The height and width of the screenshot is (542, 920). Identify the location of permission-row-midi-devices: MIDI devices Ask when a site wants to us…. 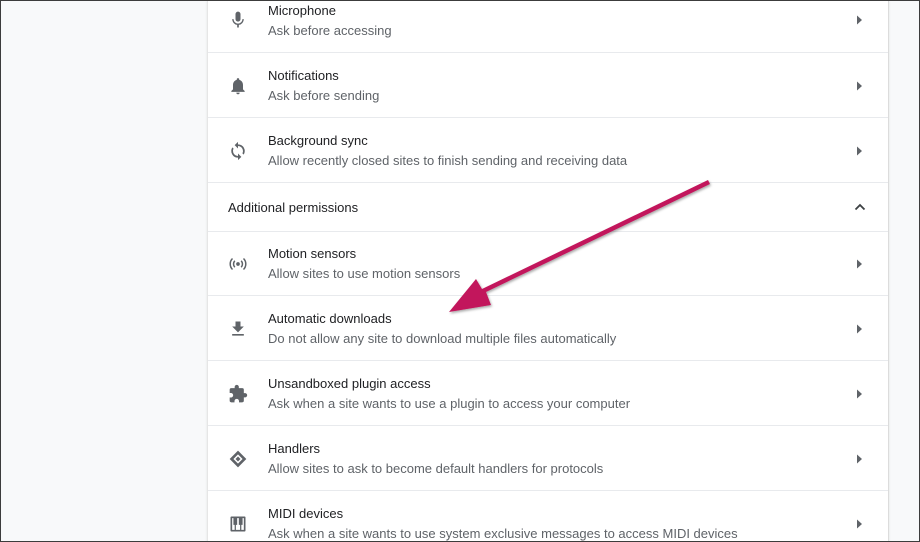
(548, 516).